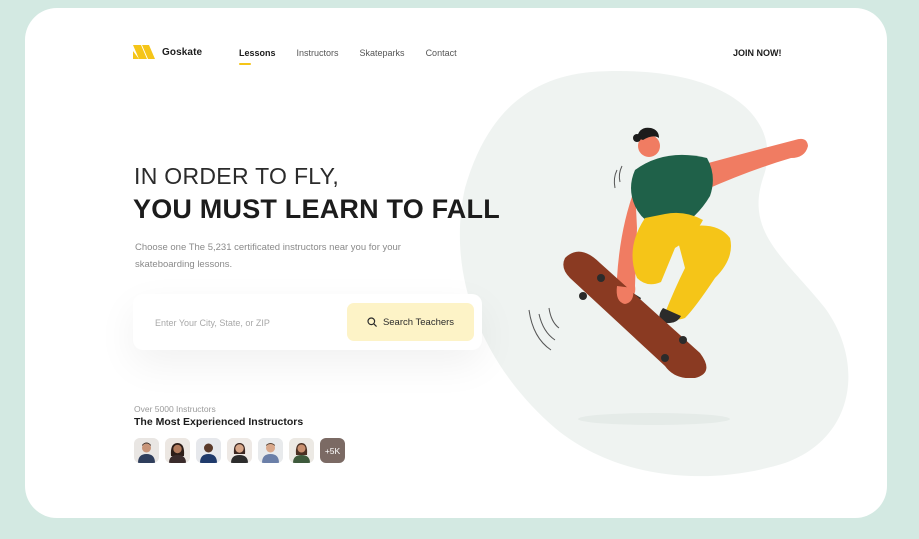 Image resolution: width=919 pixels, height=539 pixels. I want to click on join-now-button: JOIN NOW!, so click(757, 53).